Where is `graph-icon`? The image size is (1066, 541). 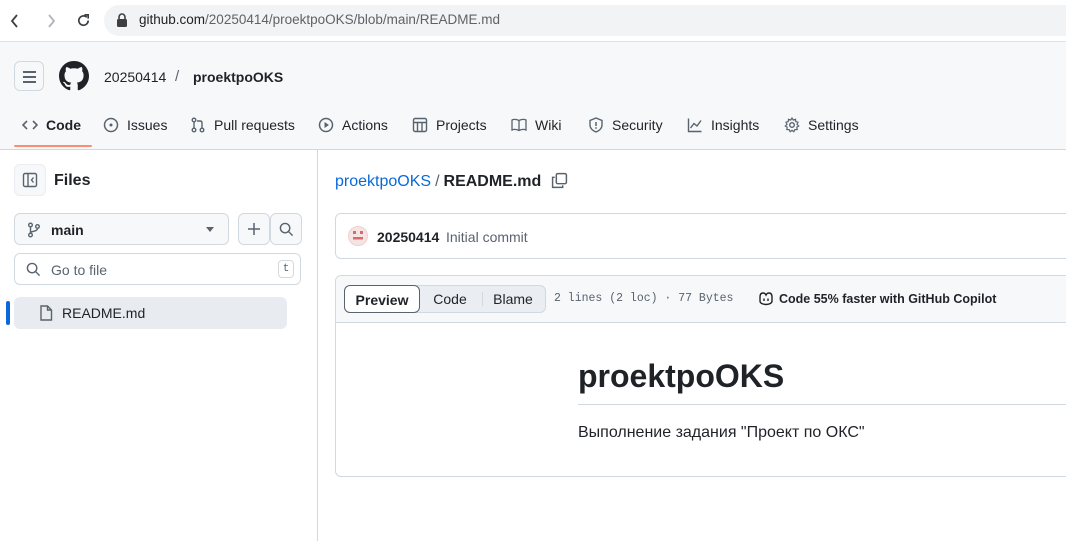
graph-icon is located at coordinates (694, 125).